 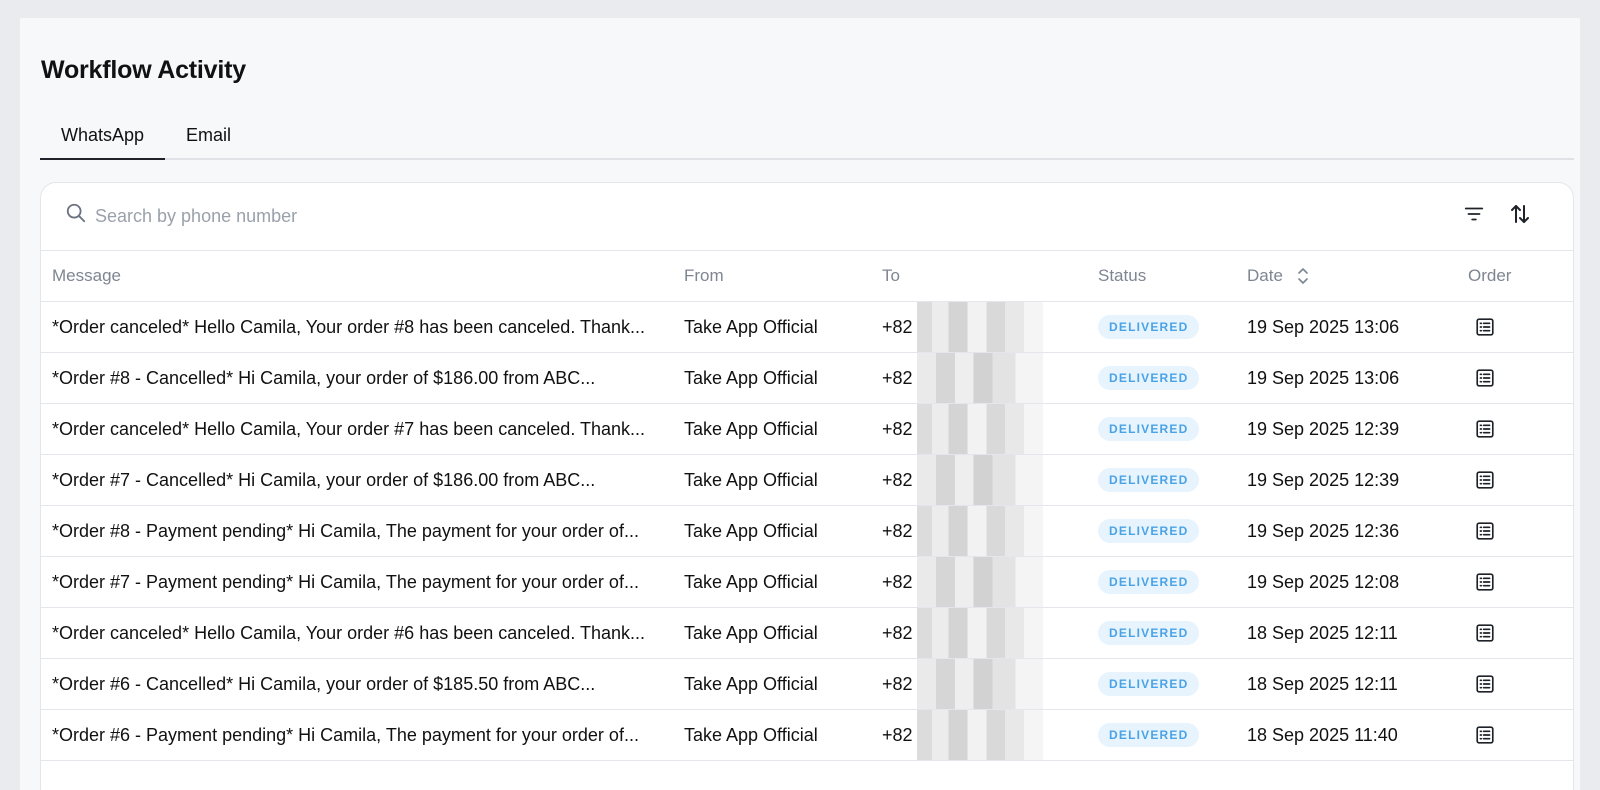 I want to click on search-input, so click(x=745, y=216).